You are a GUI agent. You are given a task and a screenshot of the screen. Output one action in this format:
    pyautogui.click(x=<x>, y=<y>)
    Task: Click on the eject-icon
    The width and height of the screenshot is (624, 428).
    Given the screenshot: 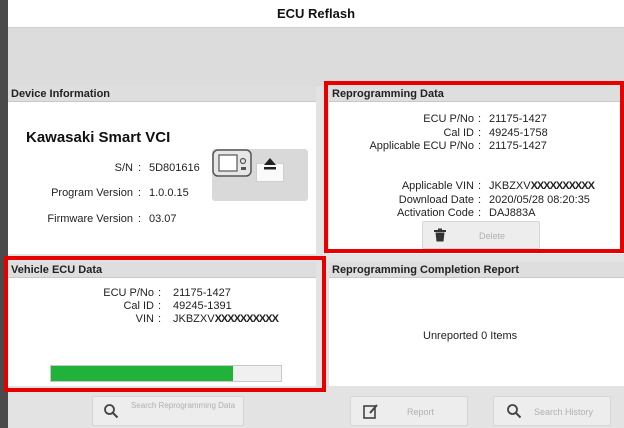 What is the action you would take?
    pyautogui.click(x=270, y=170)
    